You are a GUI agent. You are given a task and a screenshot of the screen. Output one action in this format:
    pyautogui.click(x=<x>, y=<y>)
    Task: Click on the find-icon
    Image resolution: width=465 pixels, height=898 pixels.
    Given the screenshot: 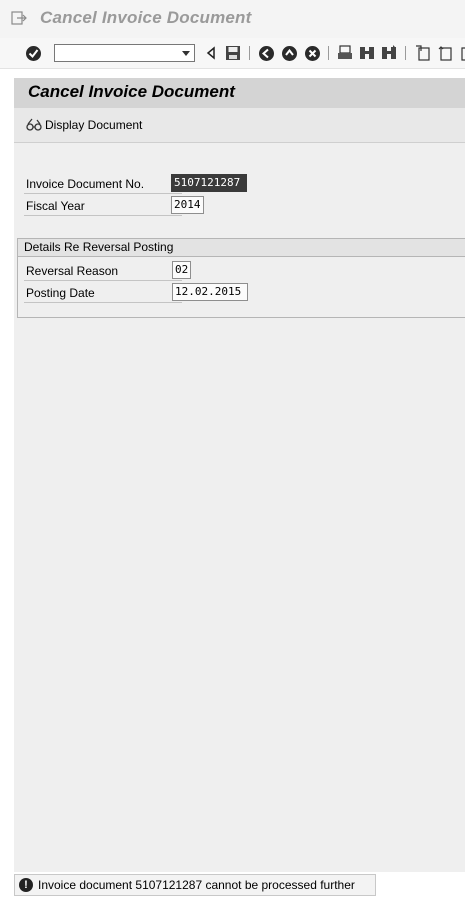 What is the action you would take?
    pyautogui.click(x=367, y=53)
    